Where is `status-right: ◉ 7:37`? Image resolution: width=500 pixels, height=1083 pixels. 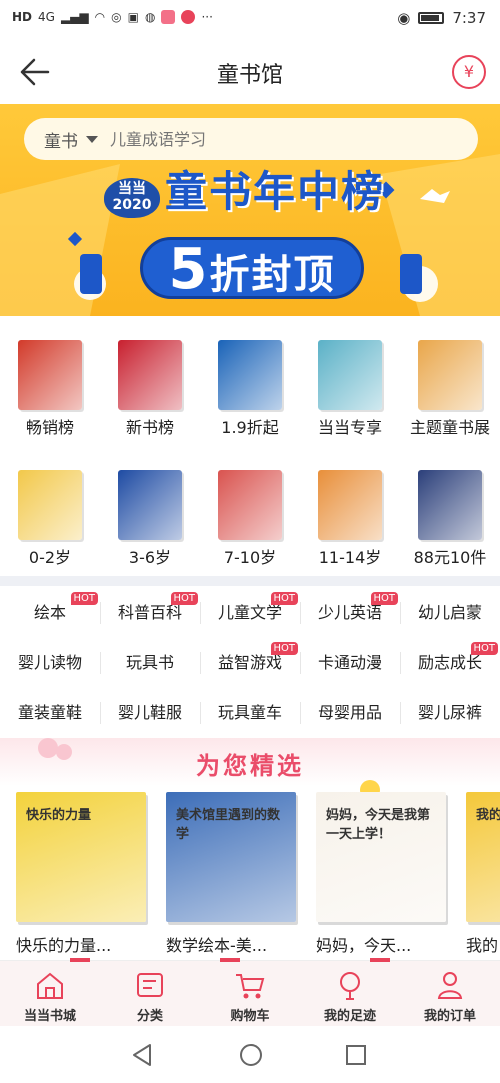 status-right: ◉ 7:37 is located at coordinates (441, 18).